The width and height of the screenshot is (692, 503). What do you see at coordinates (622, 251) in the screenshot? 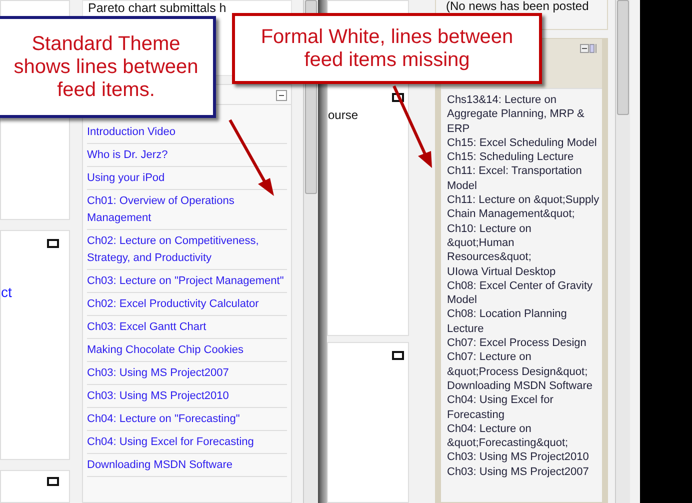
I see `scrollbar` at bounding box center [622, 251].